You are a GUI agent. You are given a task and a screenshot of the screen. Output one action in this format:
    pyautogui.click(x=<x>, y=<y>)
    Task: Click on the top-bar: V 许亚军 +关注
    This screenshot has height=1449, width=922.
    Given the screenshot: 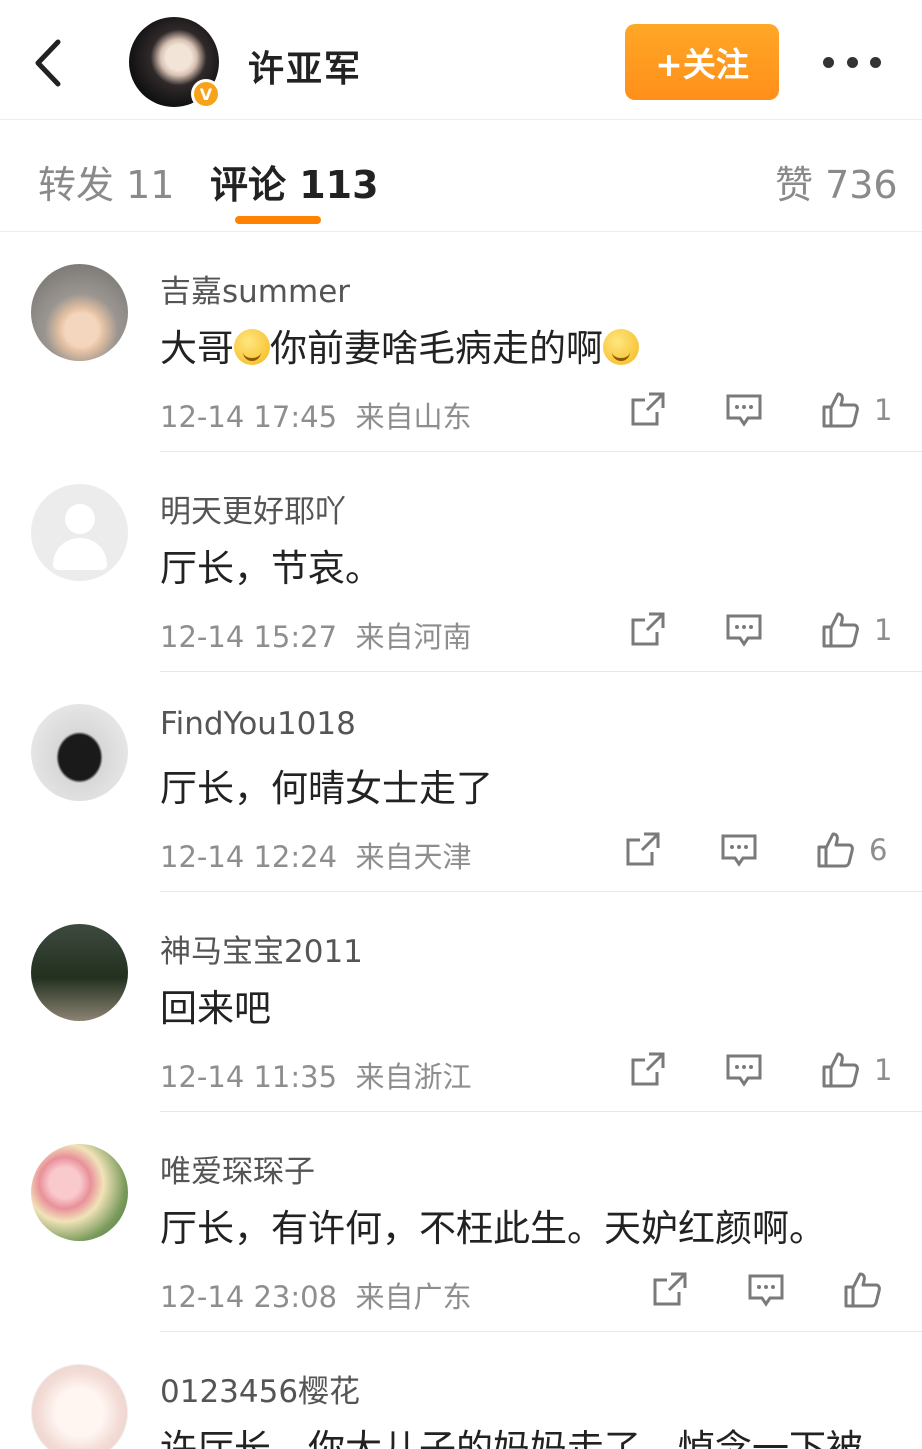 What is the action you would take?
    pyautogui.click(x=461, y=60)
    